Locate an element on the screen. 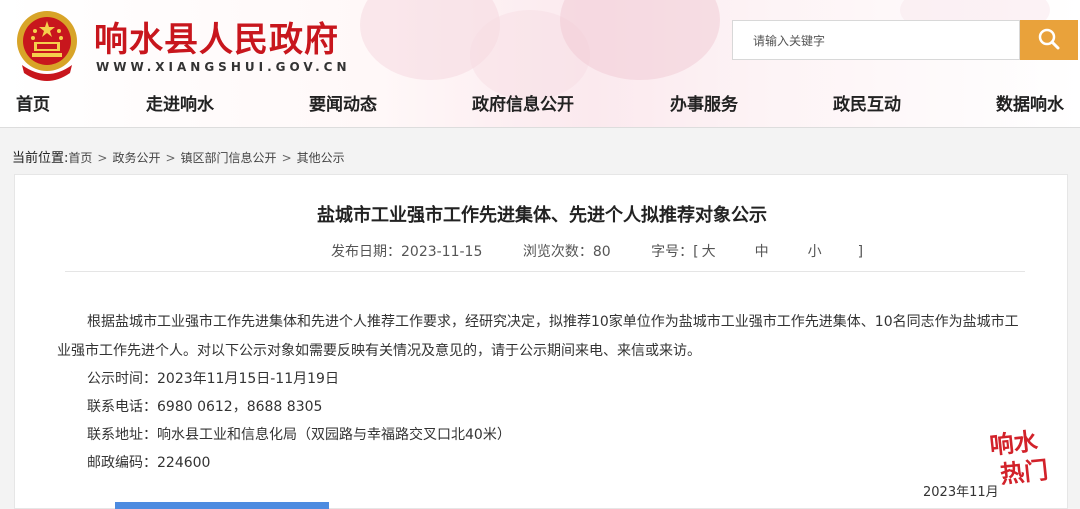 The width and height of the screenshot is (1080, 509). search-button is located at coordinates (1049, 40).